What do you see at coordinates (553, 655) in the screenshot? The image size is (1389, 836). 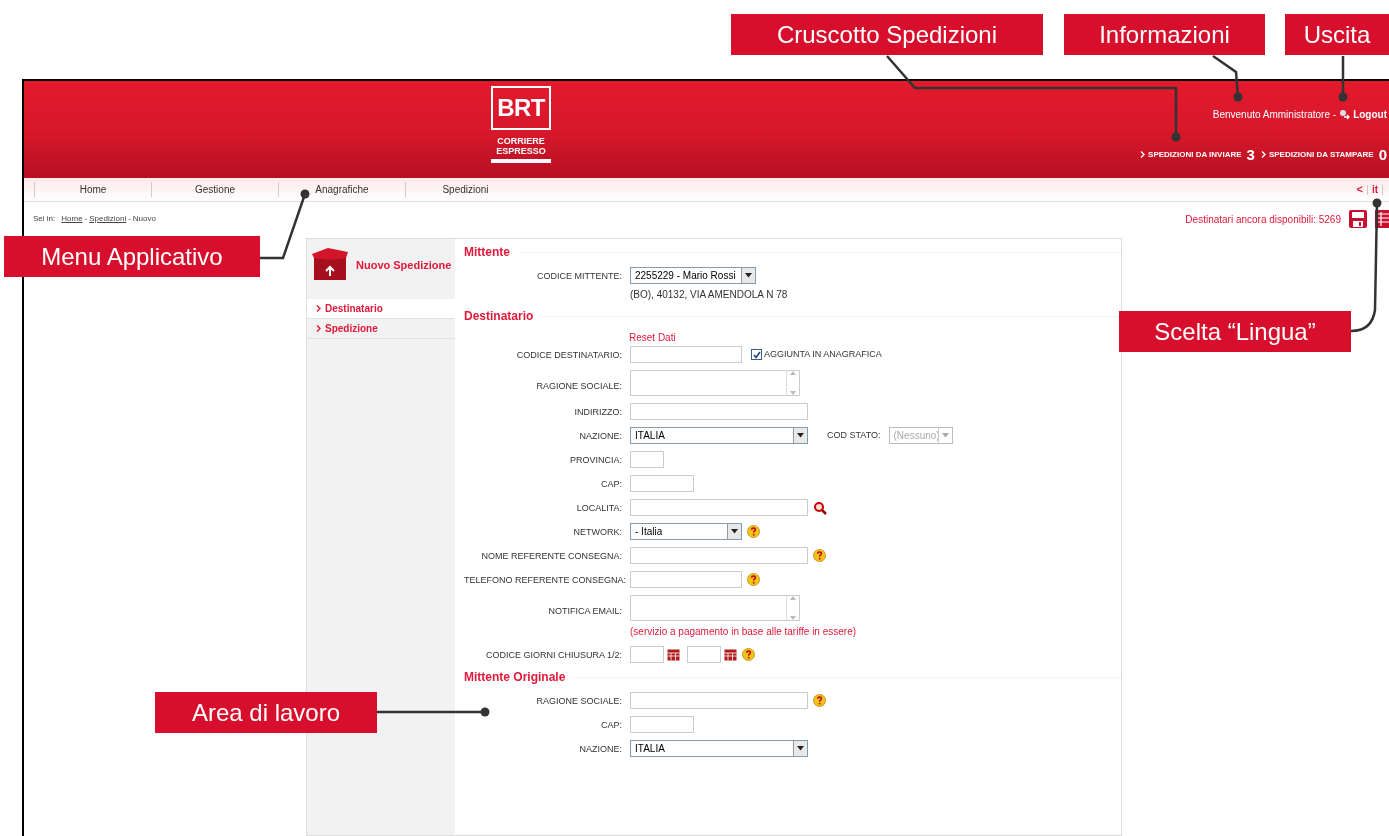 I see `field-label: CODICE GIORNI CHIUSURA 1/2:` at bounding box center [553, 655].